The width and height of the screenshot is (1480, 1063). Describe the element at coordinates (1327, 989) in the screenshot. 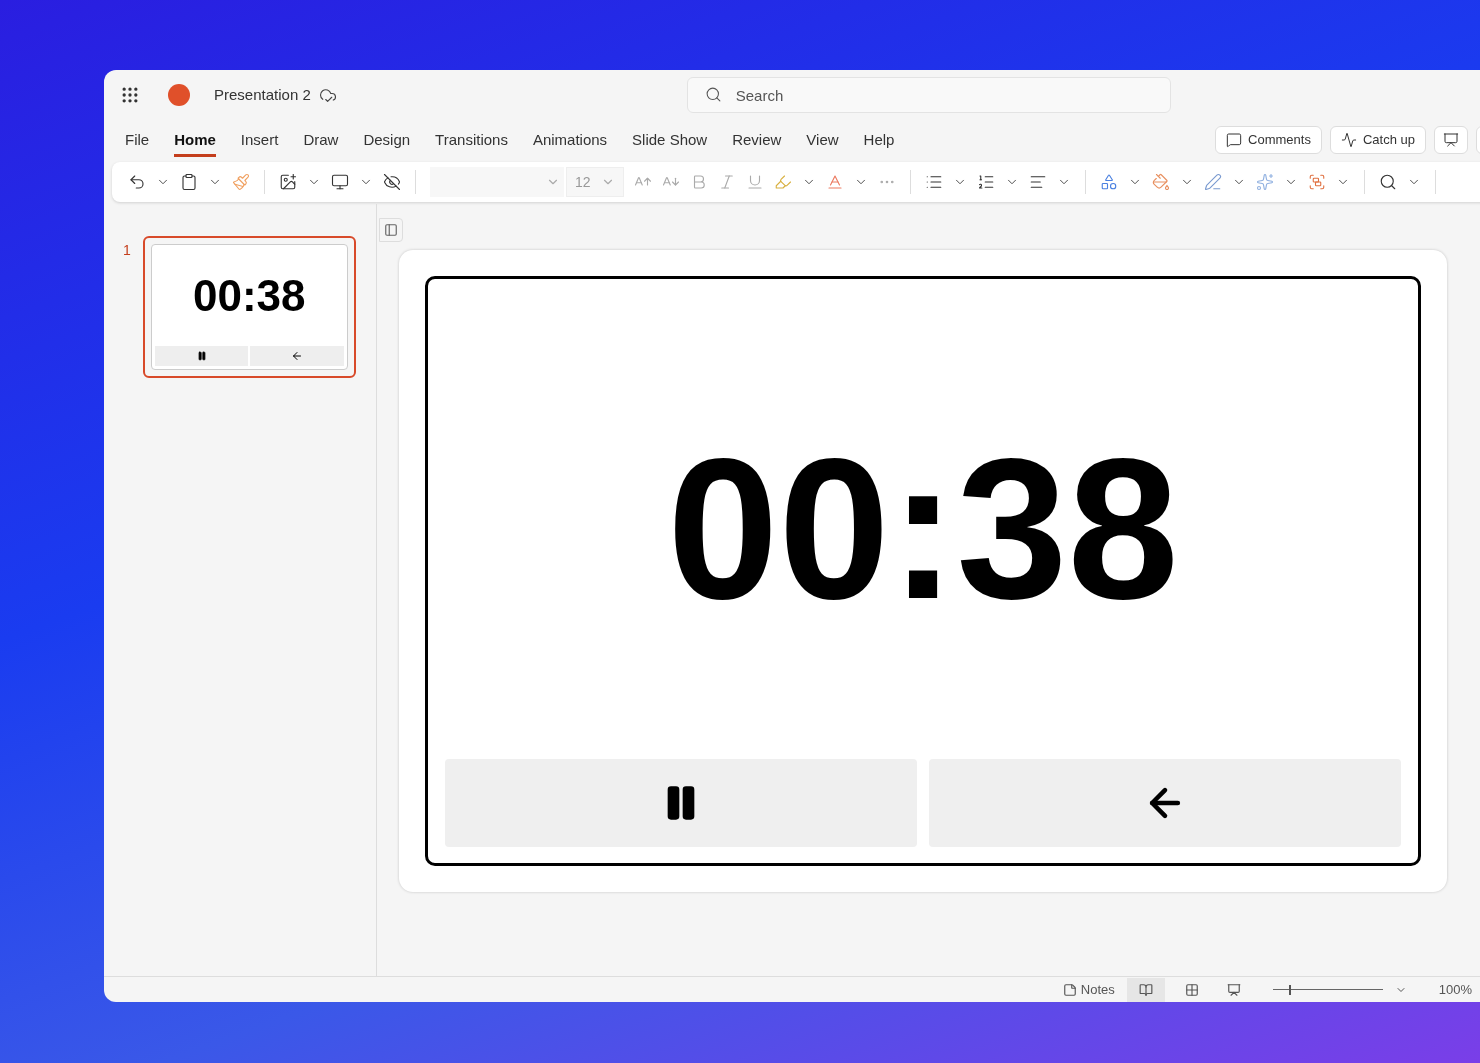

I see `zoom-slider` at that location.